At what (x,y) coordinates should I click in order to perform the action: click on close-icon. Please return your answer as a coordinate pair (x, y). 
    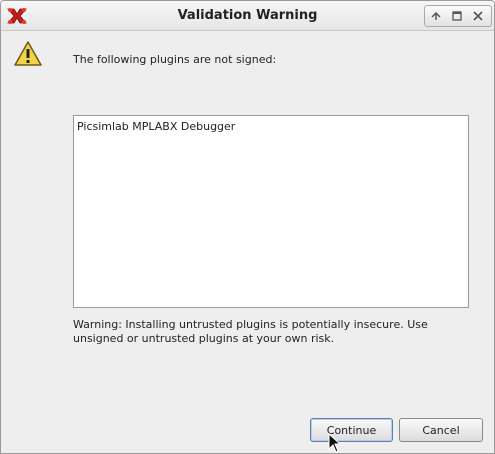
    Looking at the image, I should click on (478, 16).